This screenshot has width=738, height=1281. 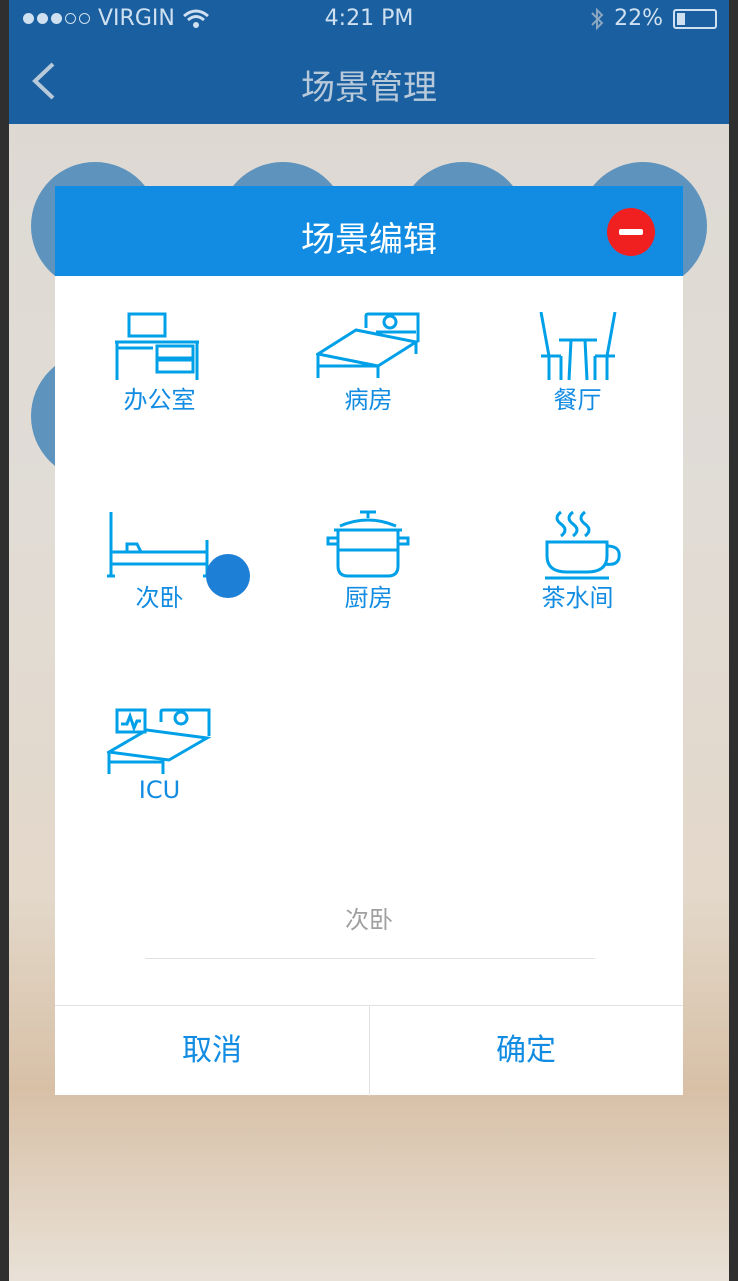 I want to click on scene-item-icu: ICU, so click(x=159, y=747).